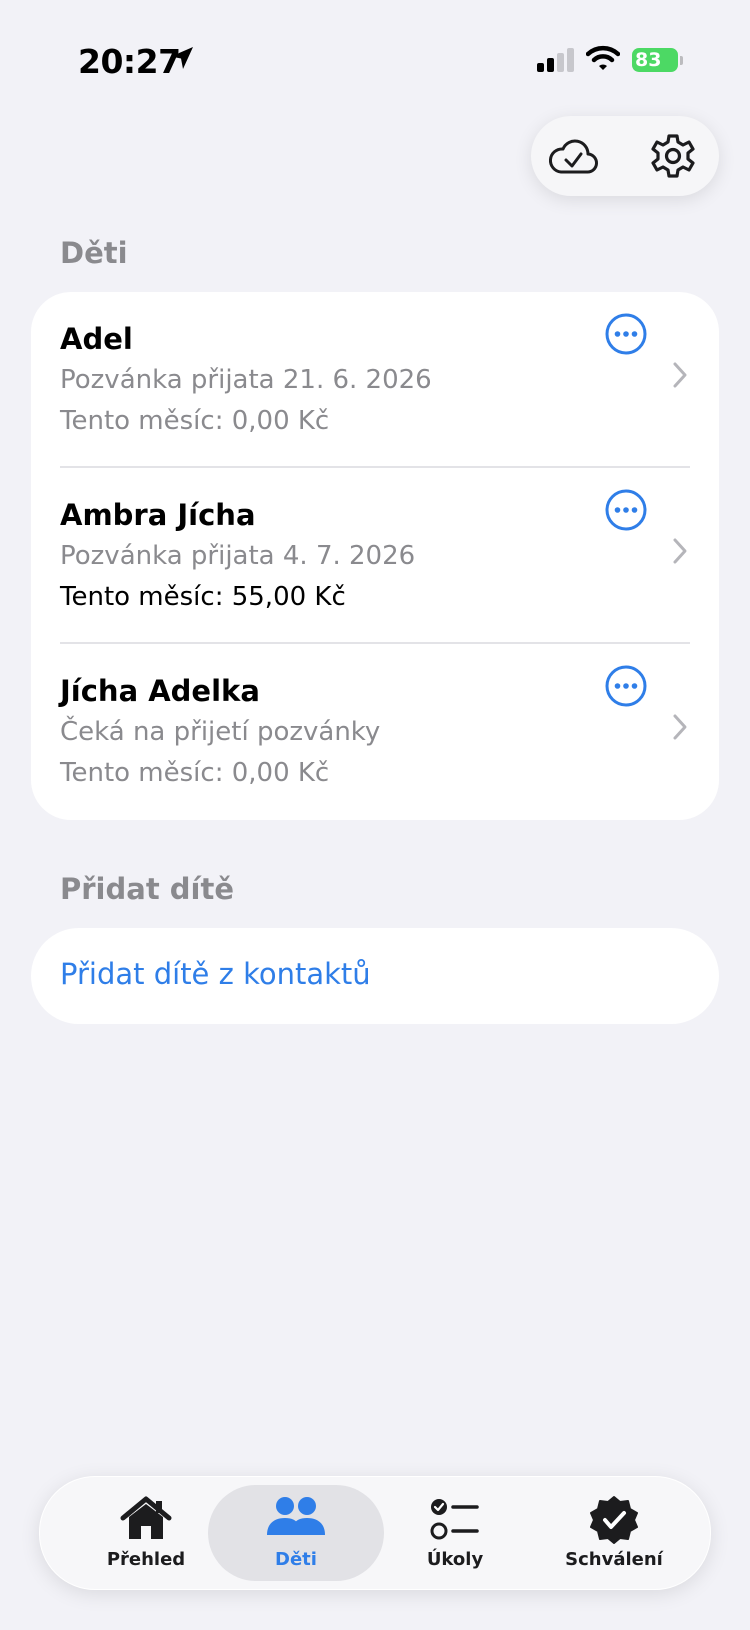 This screenshot has height=1630, width=750. What do you see at coordinates (603, 60) in the screenshot?
I see `wifi-icon` at bounding box center [603, 60].